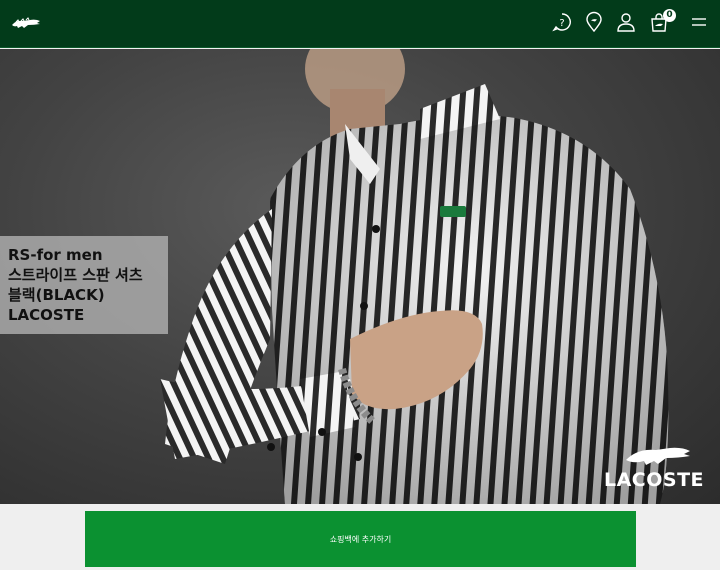 This screenshot has height=570, width=720. Describe the element at coordinates (699, 22) in the screenshot. I see `menu-icon` at that location.